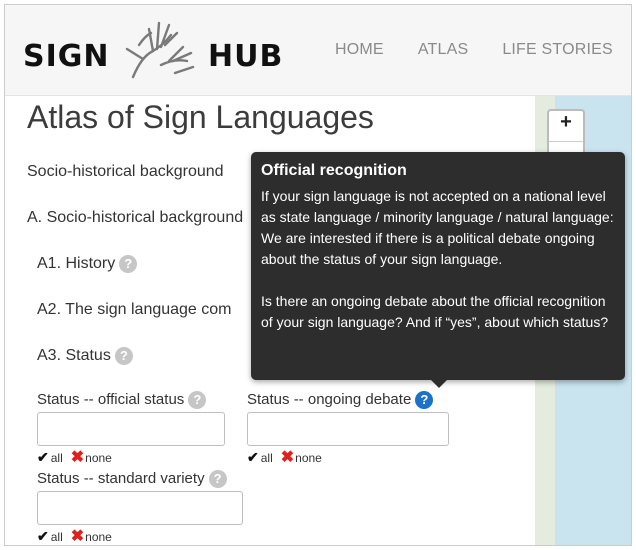  What do you see at coordinates (66, 56) in the screenshot?
I see `logo-word-sign: SIGN` at bounding box center [66, 56].